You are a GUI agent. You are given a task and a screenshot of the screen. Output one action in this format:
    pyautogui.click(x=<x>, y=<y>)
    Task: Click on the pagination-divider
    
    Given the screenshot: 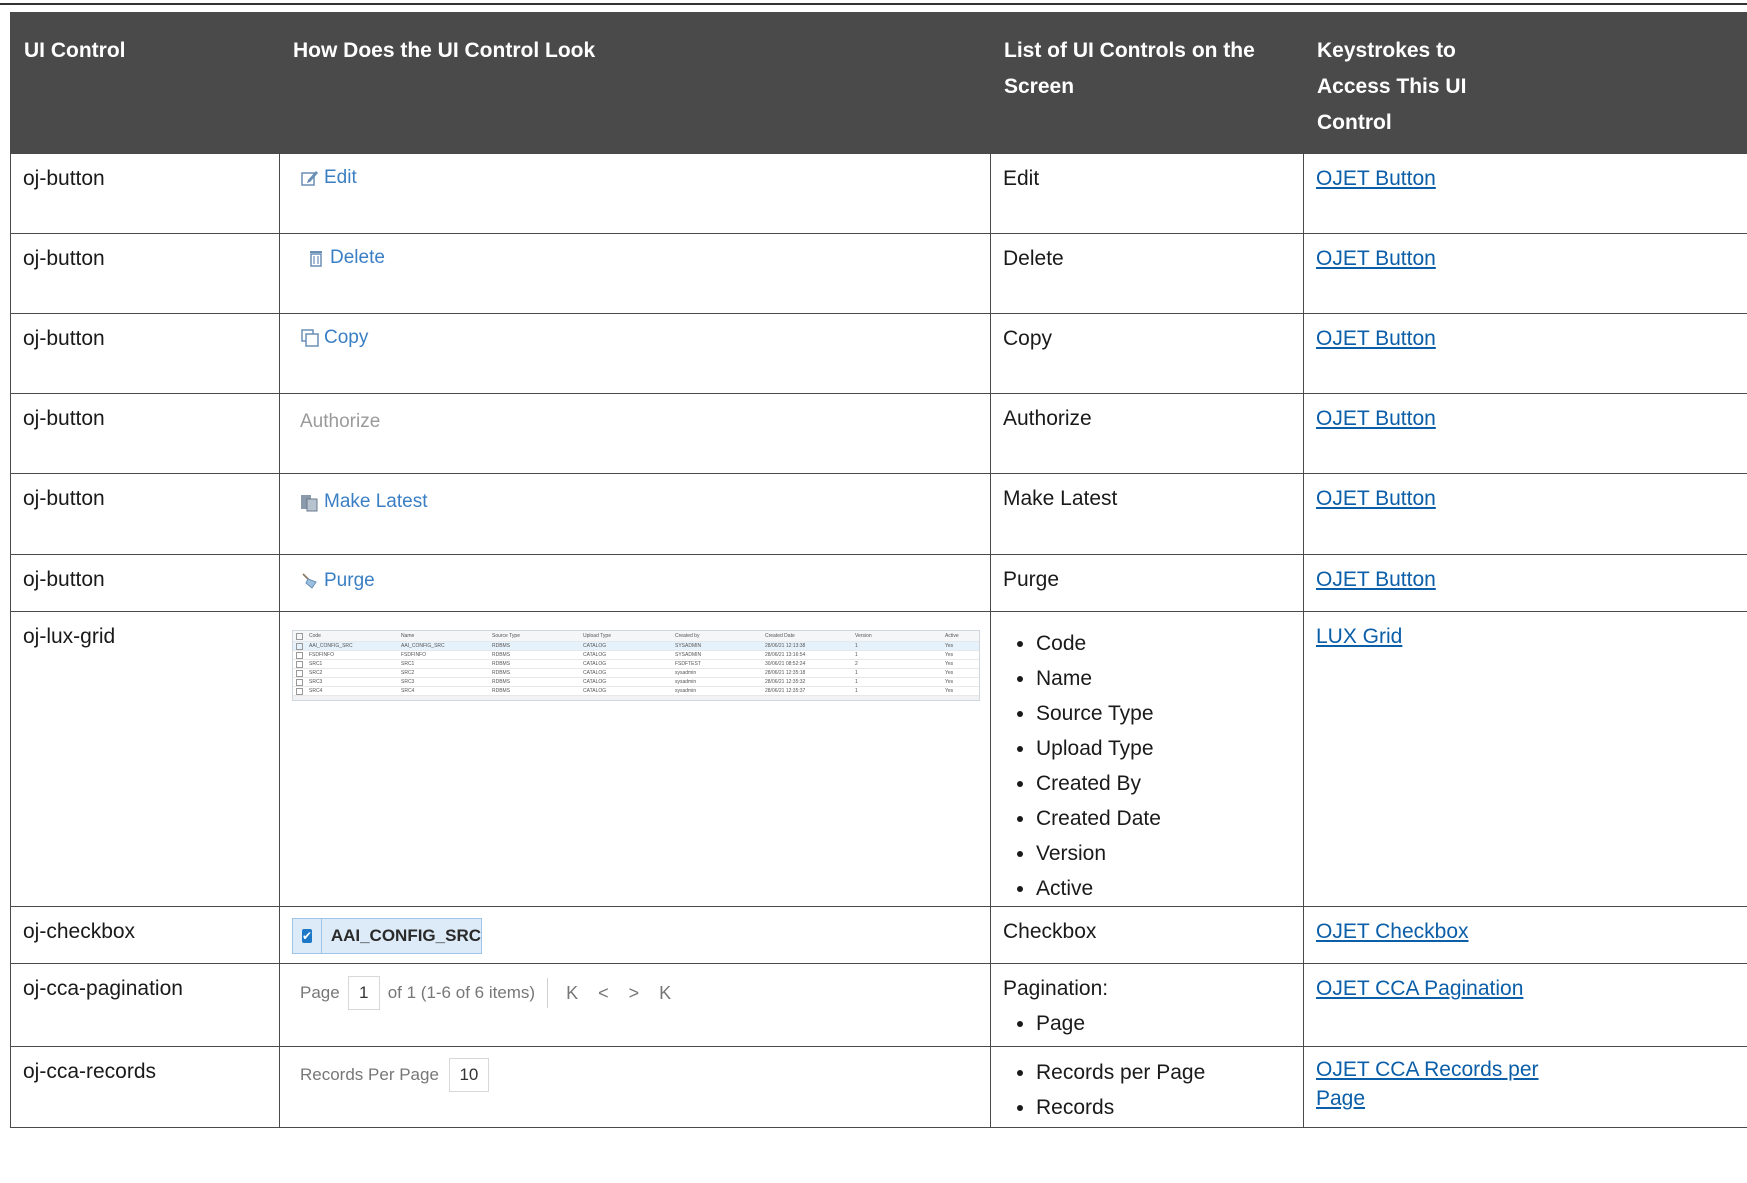 What is the action you would take?
    pyautogui.click(x=548, y=993)
    